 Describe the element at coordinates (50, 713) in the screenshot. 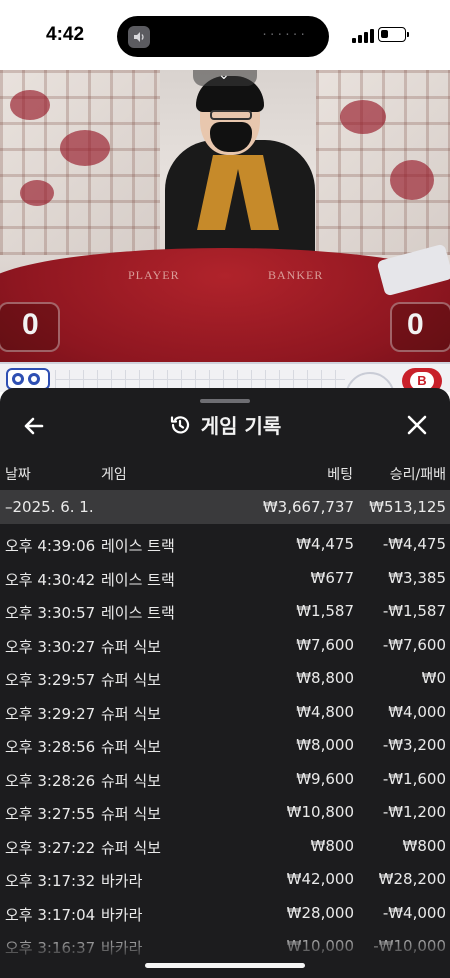

I see `history-row-time: 오후 3:29:27` at that location.